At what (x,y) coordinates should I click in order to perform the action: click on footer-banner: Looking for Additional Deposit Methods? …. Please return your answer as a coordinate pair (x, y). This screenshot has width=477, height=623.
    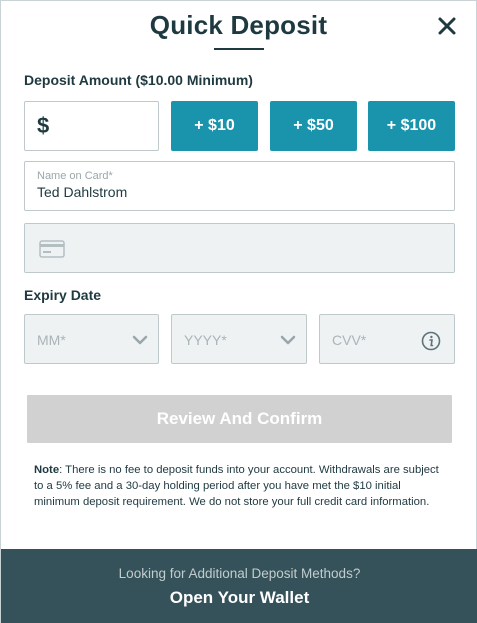
    Looking at the image, I should click on (239, 586).